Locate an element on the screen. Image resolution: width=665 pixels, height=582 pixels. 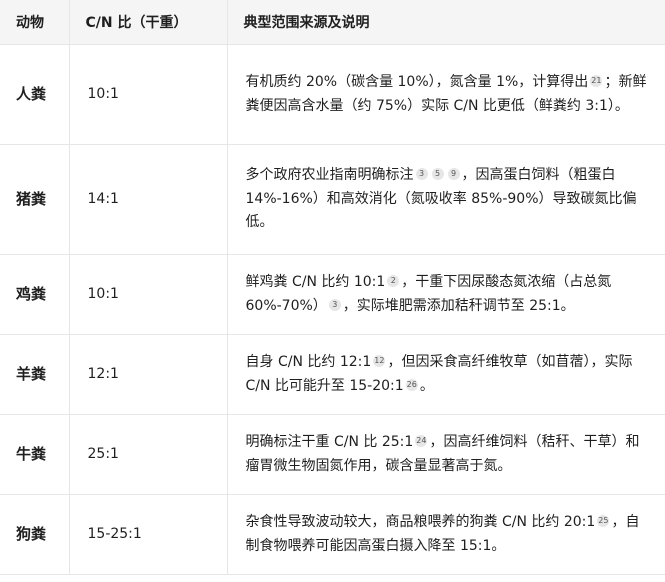
table-header: 动物 C/N 比（干重） 典型范围来源及说明 is located at coordinates (332, 22).